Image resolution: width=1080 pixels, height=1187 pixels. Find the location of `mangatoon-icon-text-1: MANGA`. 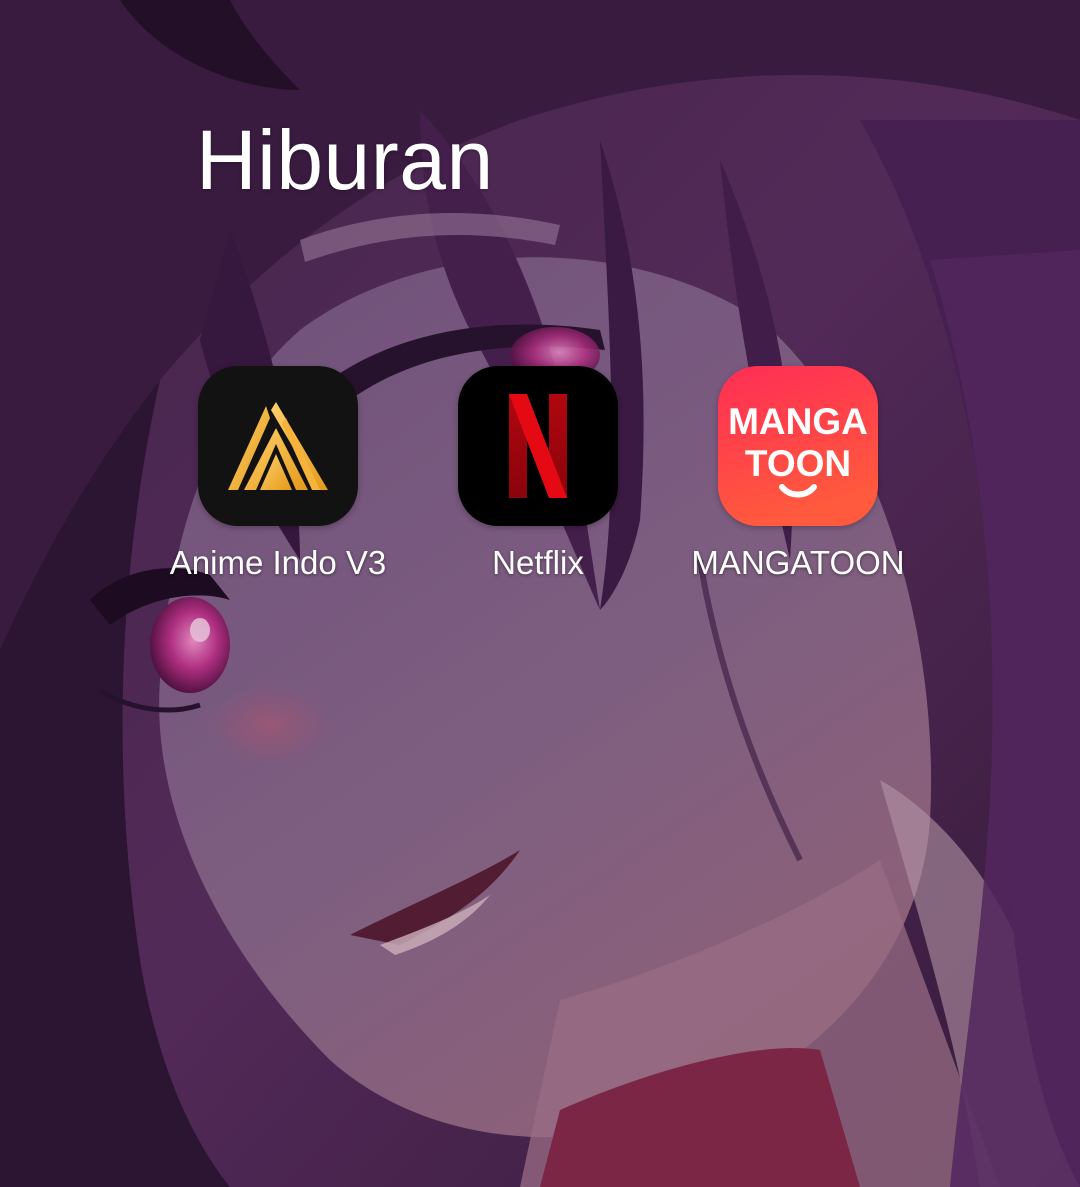

mangatoon-icon-text-1: MANGA is located at coordinates (798, 421).